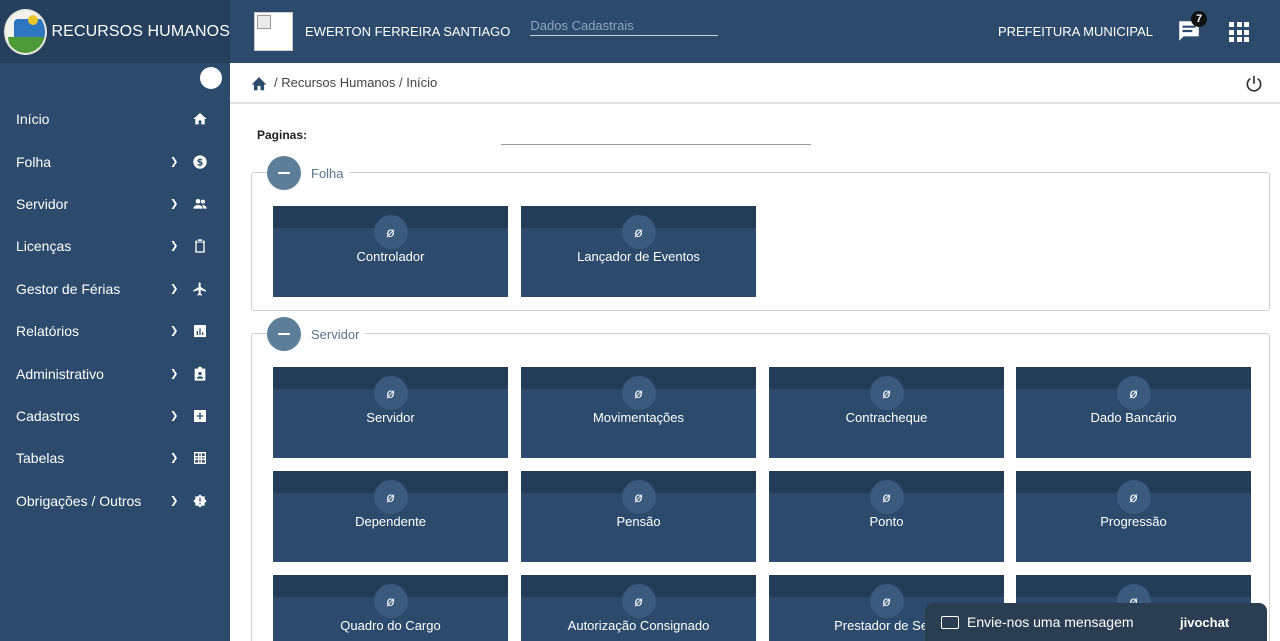 This screenshot has width=1280, height=641. Describe the element at coordinates (115, 416) in the screenshot. I see `sidebar-item-cadastros: Cadastros ❯` at that location.